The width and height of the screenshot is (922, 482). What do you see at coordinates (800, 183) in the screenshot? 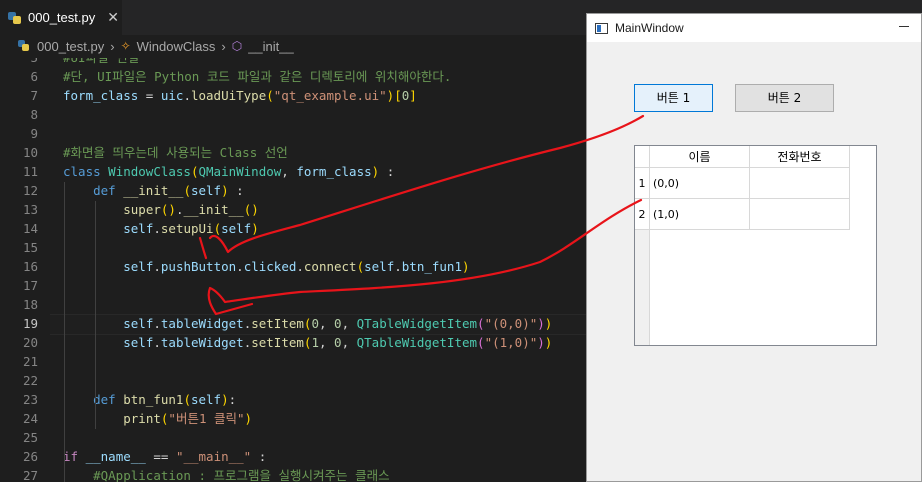
I see `table-cell-r1-phone` at bounding box center [800, 183].